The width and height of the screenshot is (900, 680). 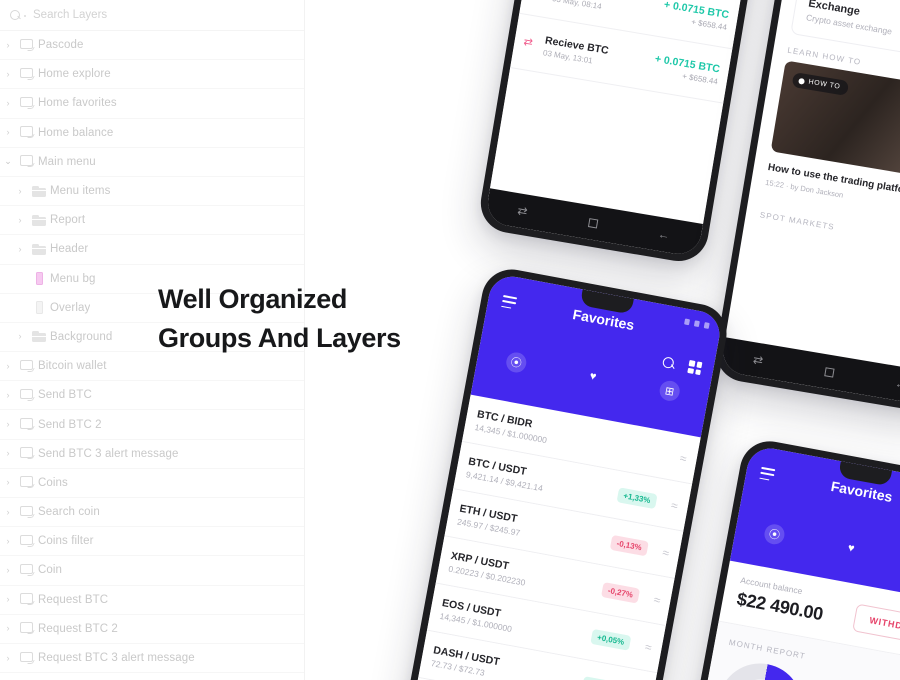 I want to click on withdraw-button: WITHDRAW, so click(x=876, y=625).